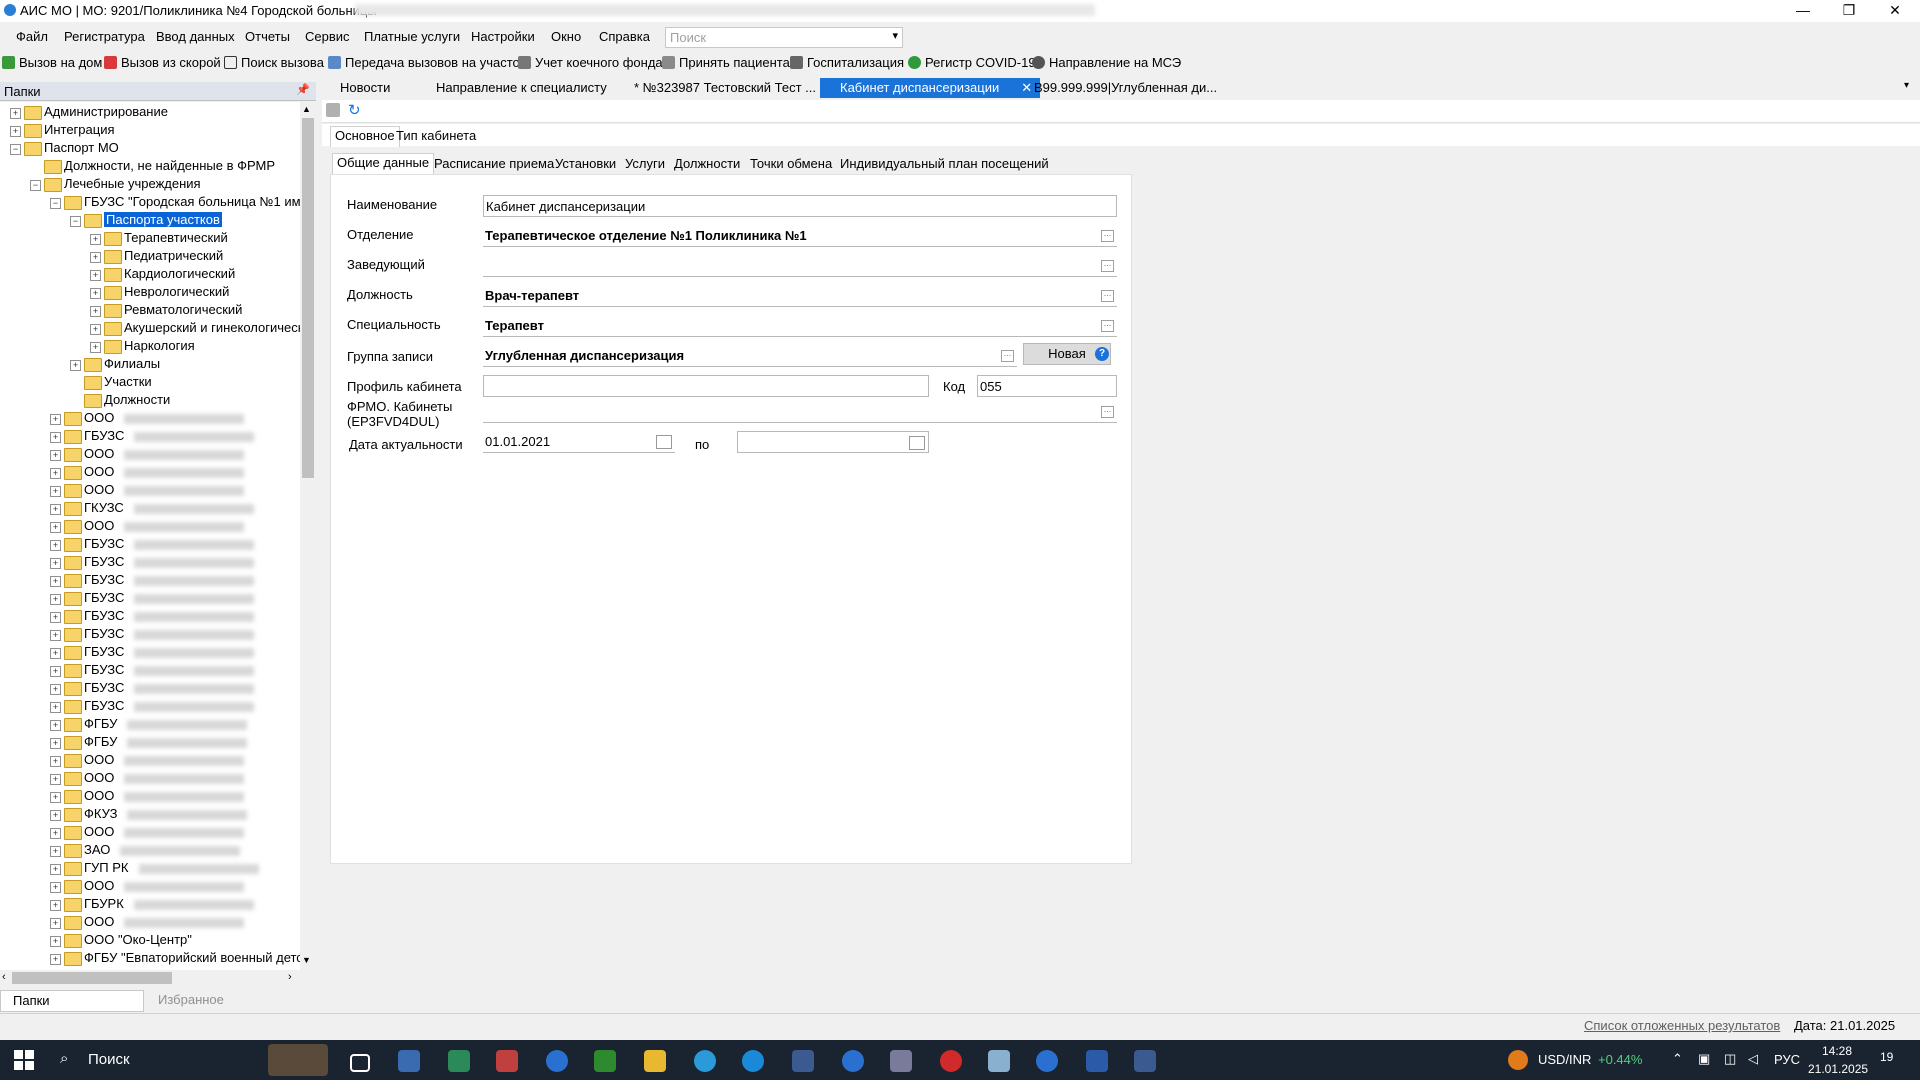  I want to click on task-view-icon, so click(360, 1063).